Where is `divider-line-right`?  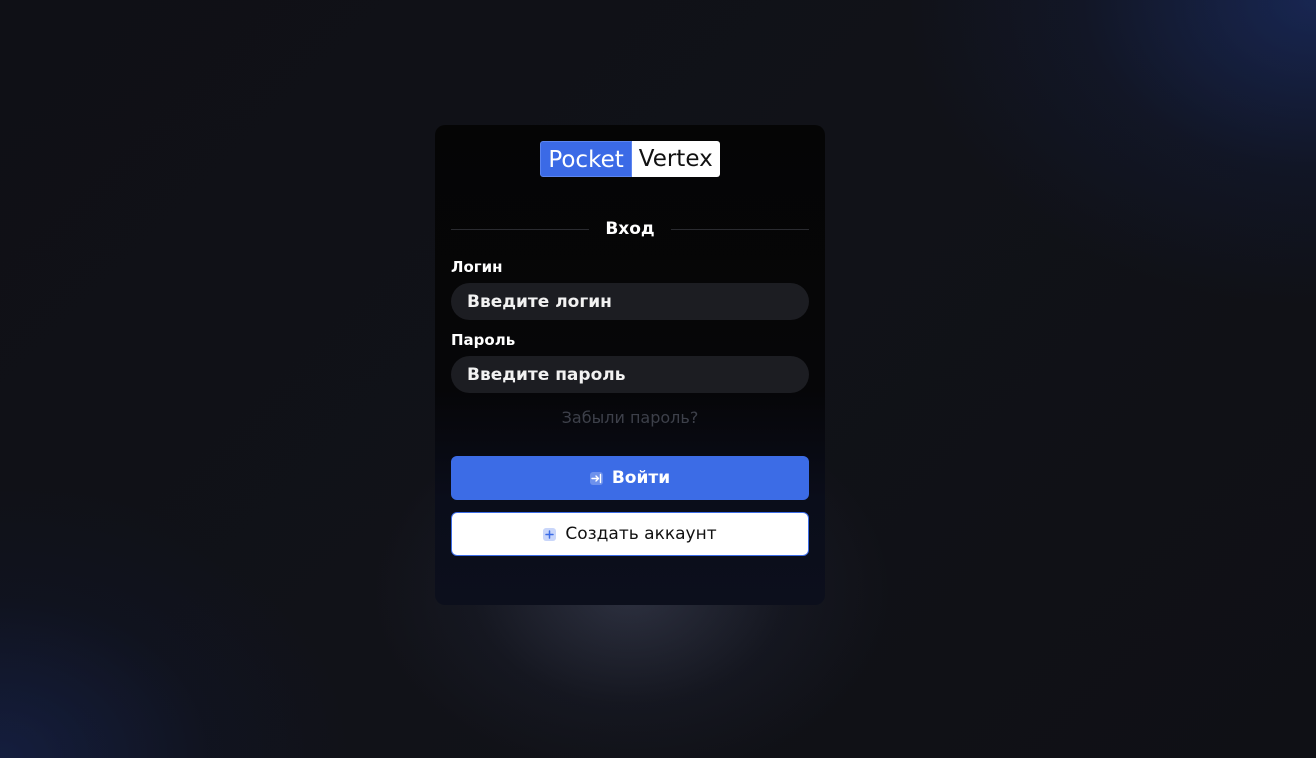 divider-line-right is located at coordinates (739, 229).